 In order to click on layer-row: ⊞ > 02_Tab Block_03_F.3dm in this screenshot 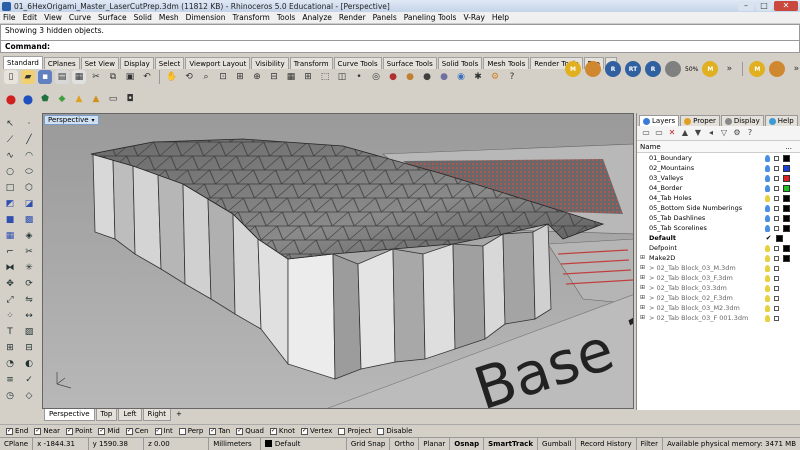, I will do `click(718, 278)`.